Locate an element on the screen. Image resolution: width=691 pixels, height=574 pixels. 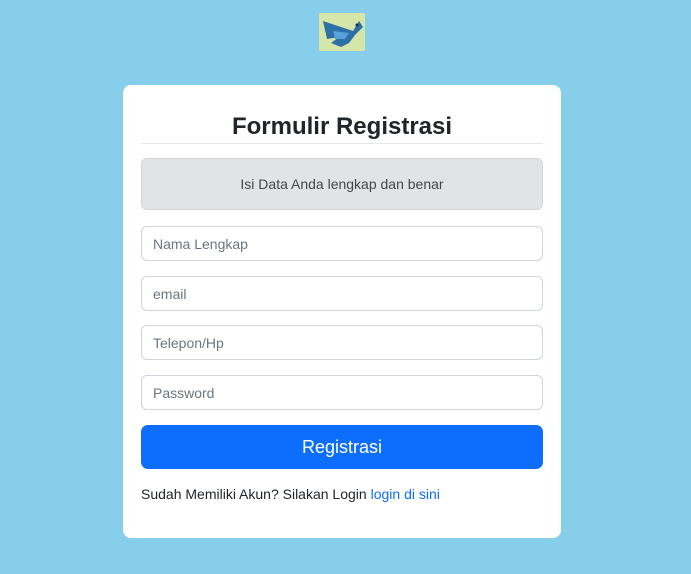
register-button: Registrasi is located at coordinates (342, 447).